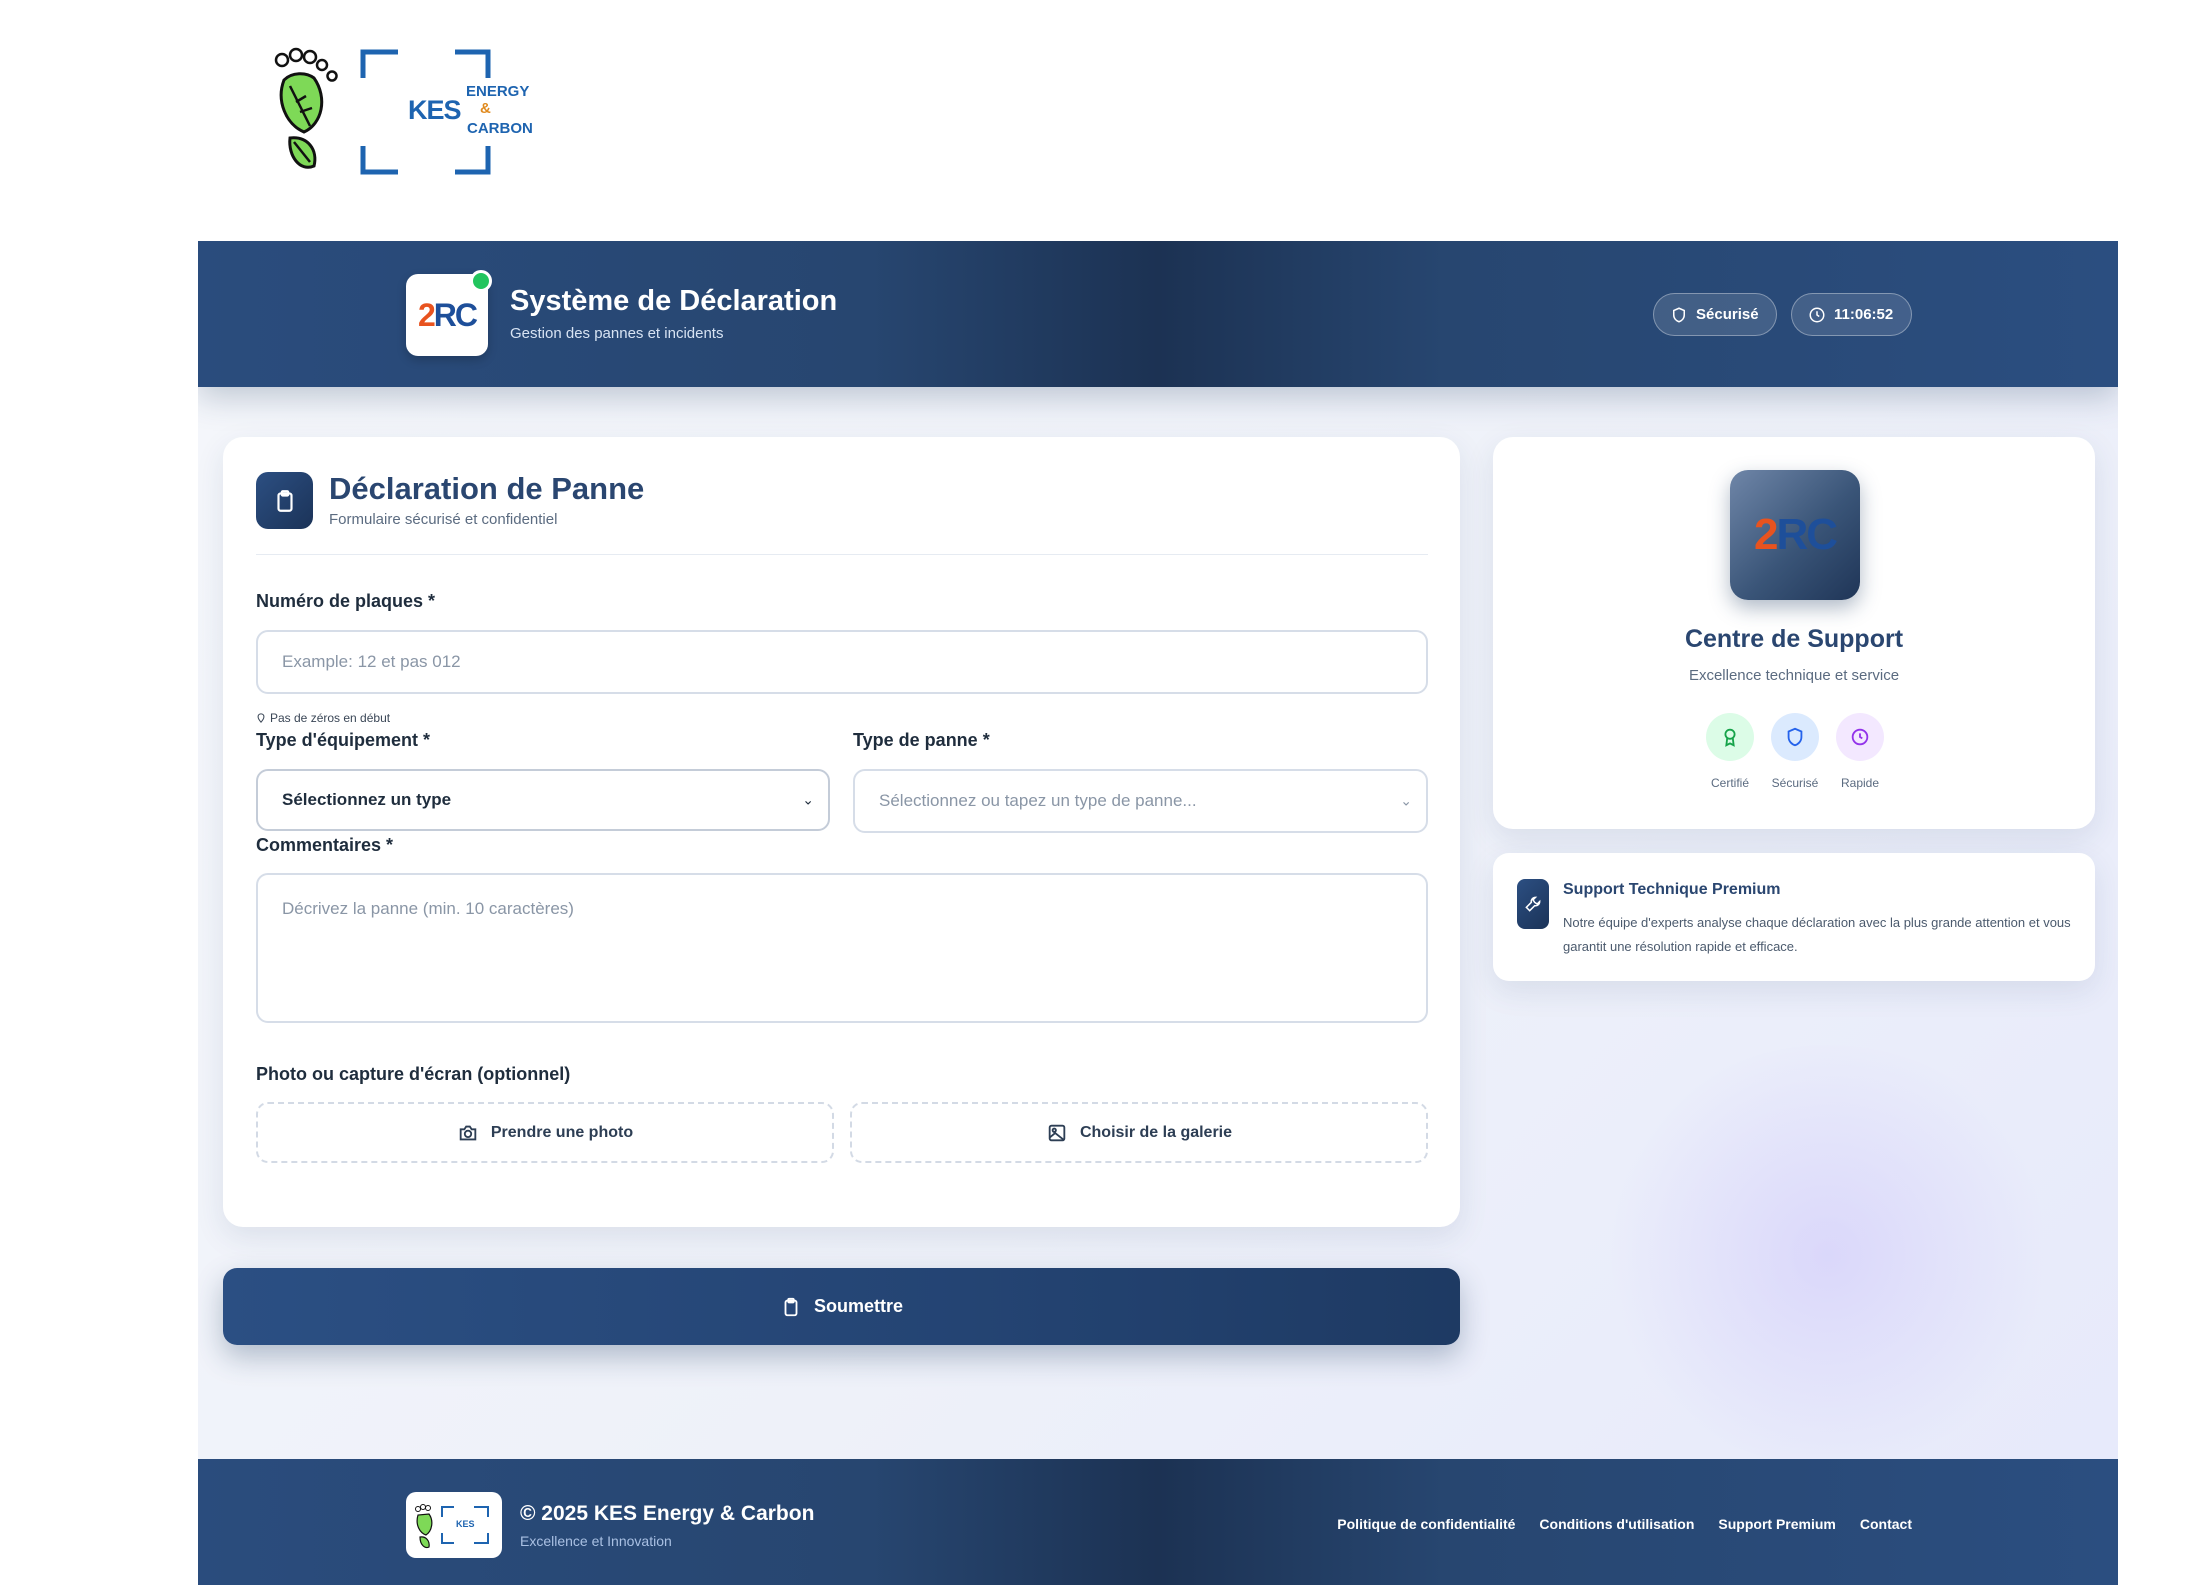 This screenshot has height=1585, width=2212. Describe the element at coordinates (1672, 889) in the screenshot. I see `premium-title: Support Technique Premium` at that location.